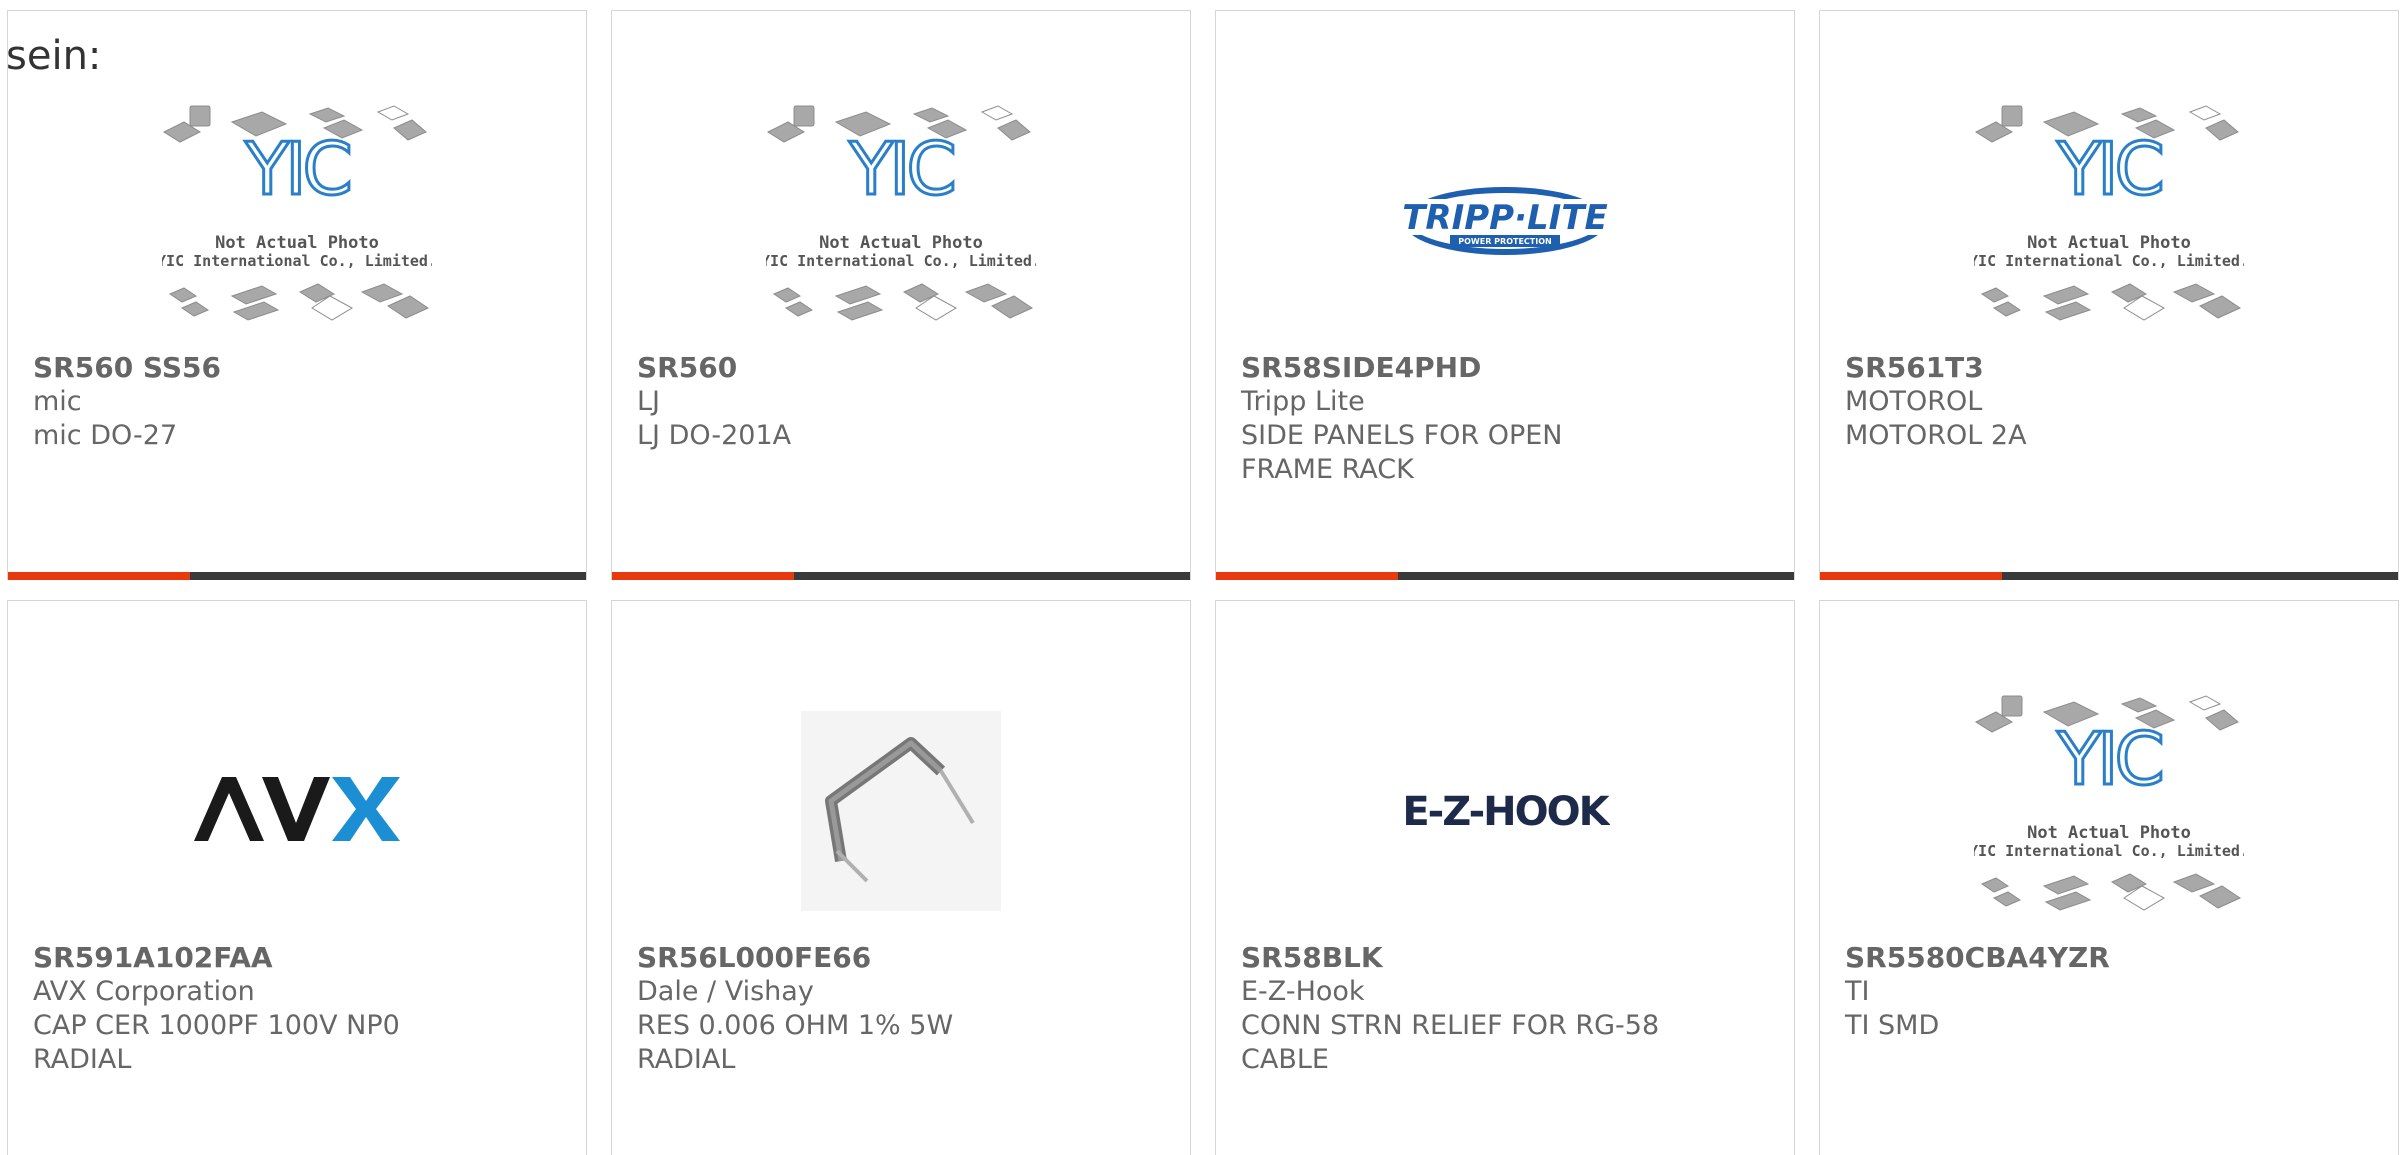  Describe the element at coordinates (725, 991) in the screenshot. I see `manufacturer: Dale / Vishay` at that location.